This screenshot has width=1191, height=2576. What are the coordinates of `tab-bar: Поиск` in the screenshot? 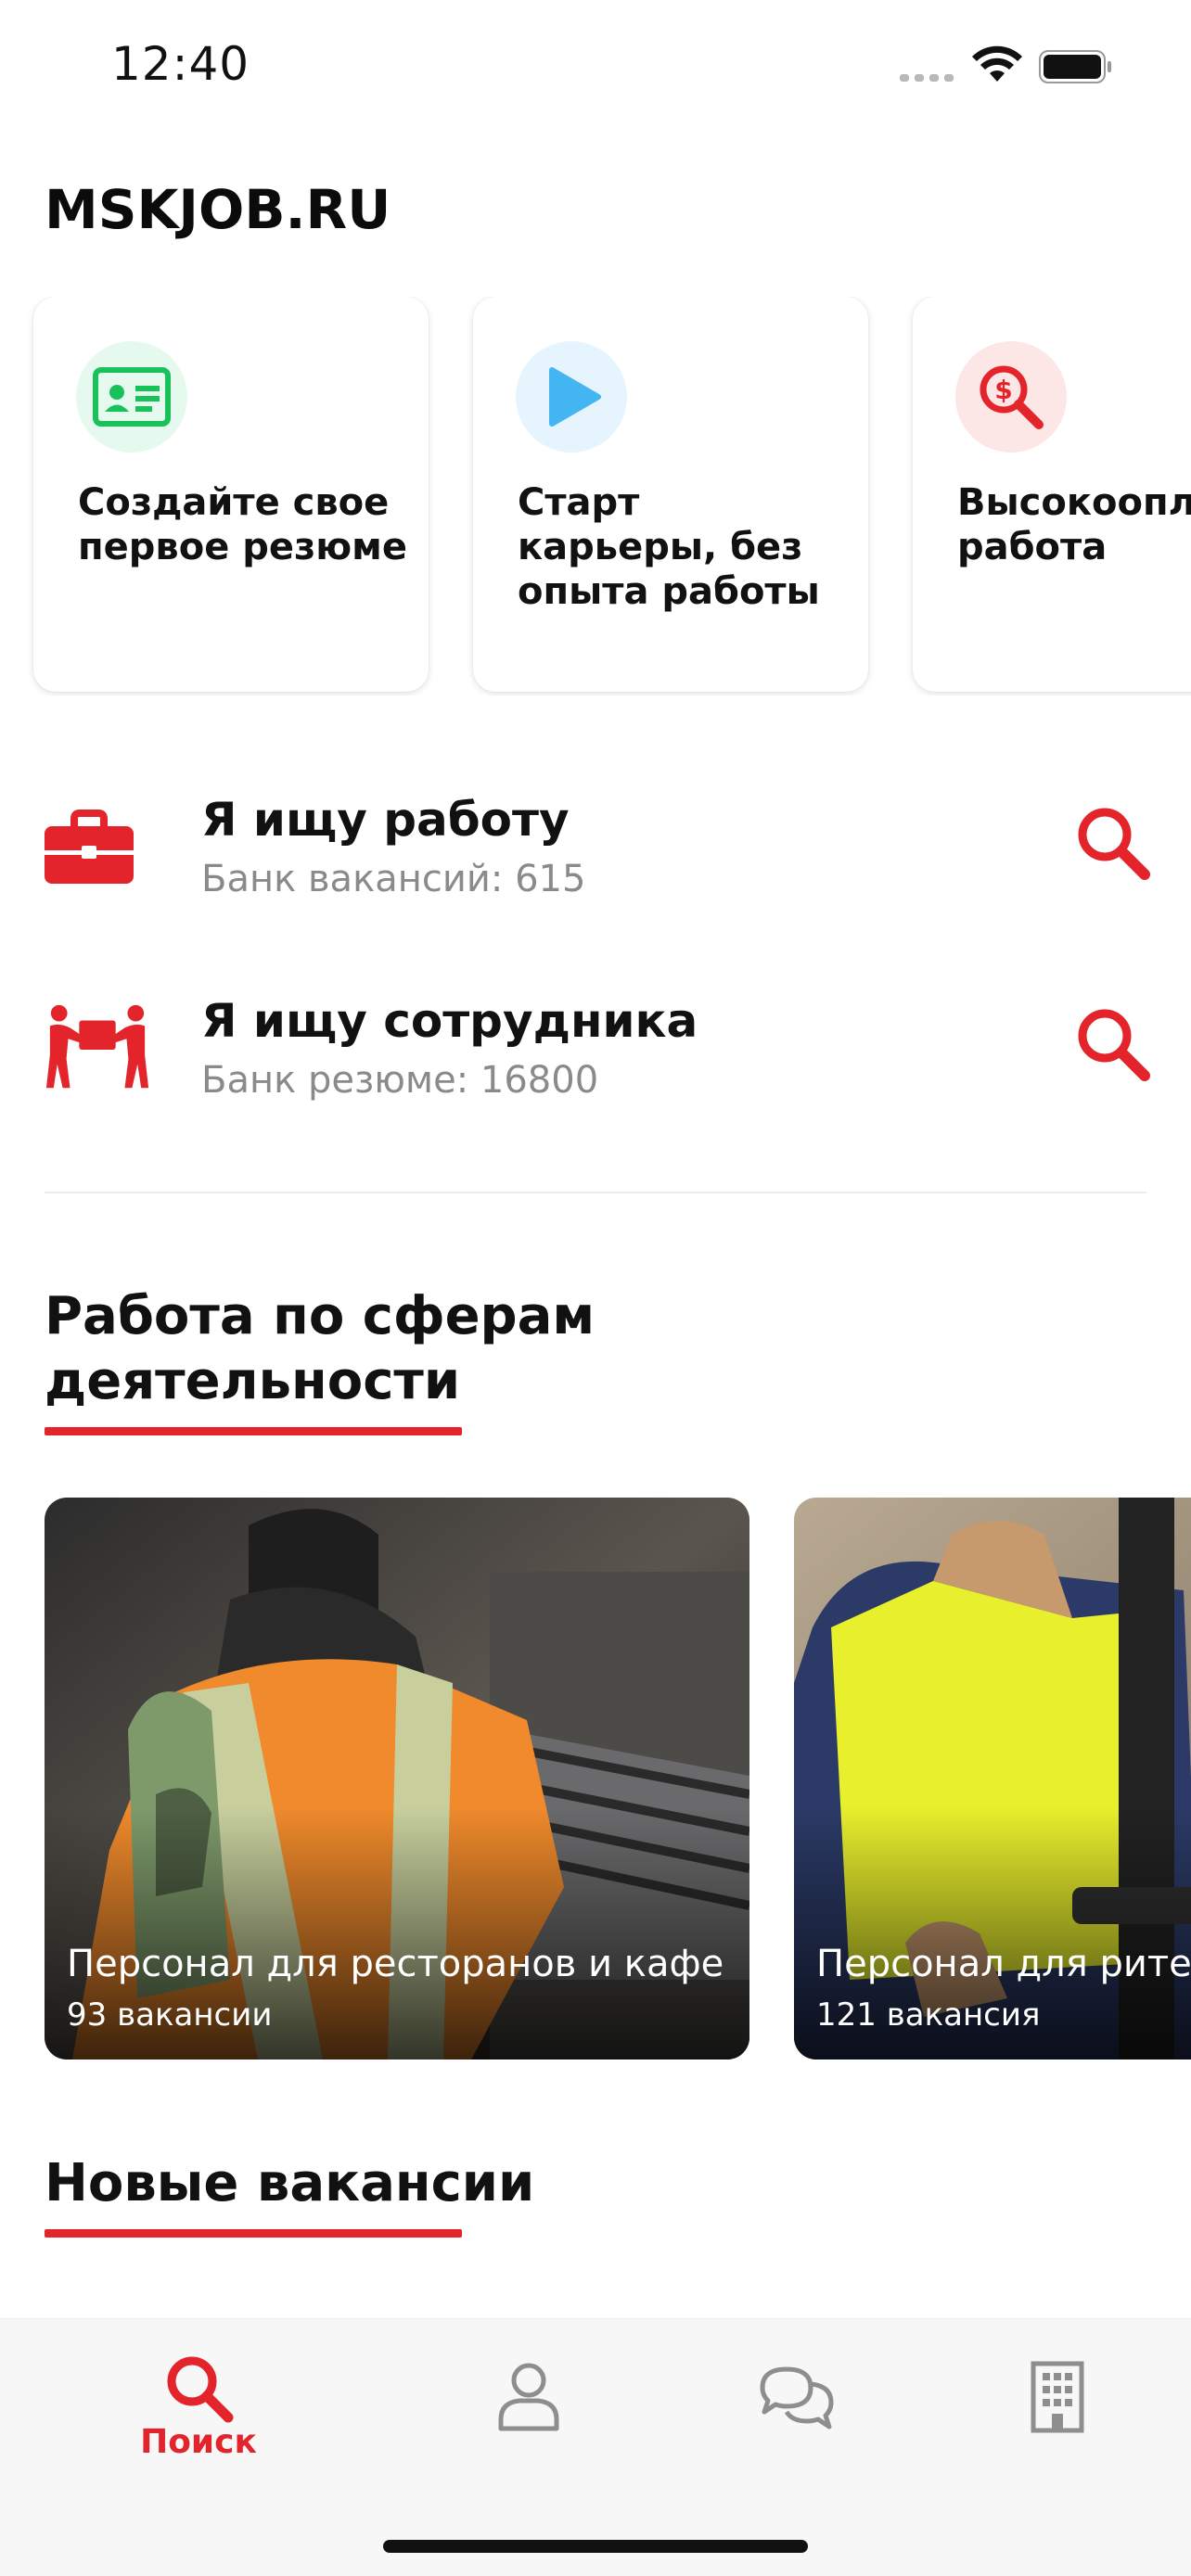 It's located at (595, 2447).